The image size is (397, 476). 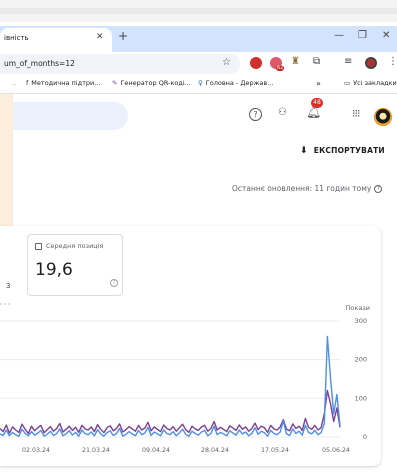 I want to click on export-button: ⬇ ЕКСПОРТУВАТИ, so click(x=342, y=153).